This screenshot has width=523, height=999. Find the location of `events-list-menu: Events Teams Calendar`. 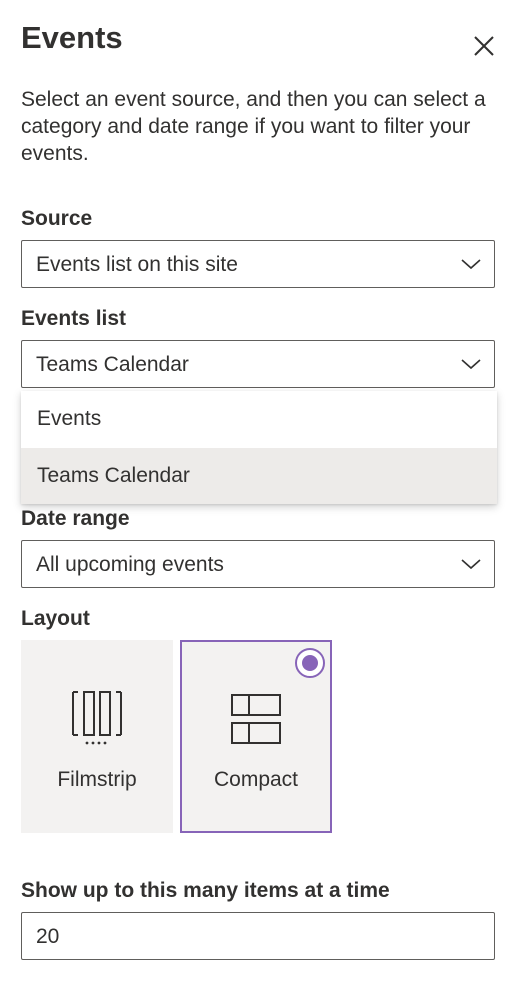

events-list-menu: Events Teams Calendar is located at coordinates (259, 447).